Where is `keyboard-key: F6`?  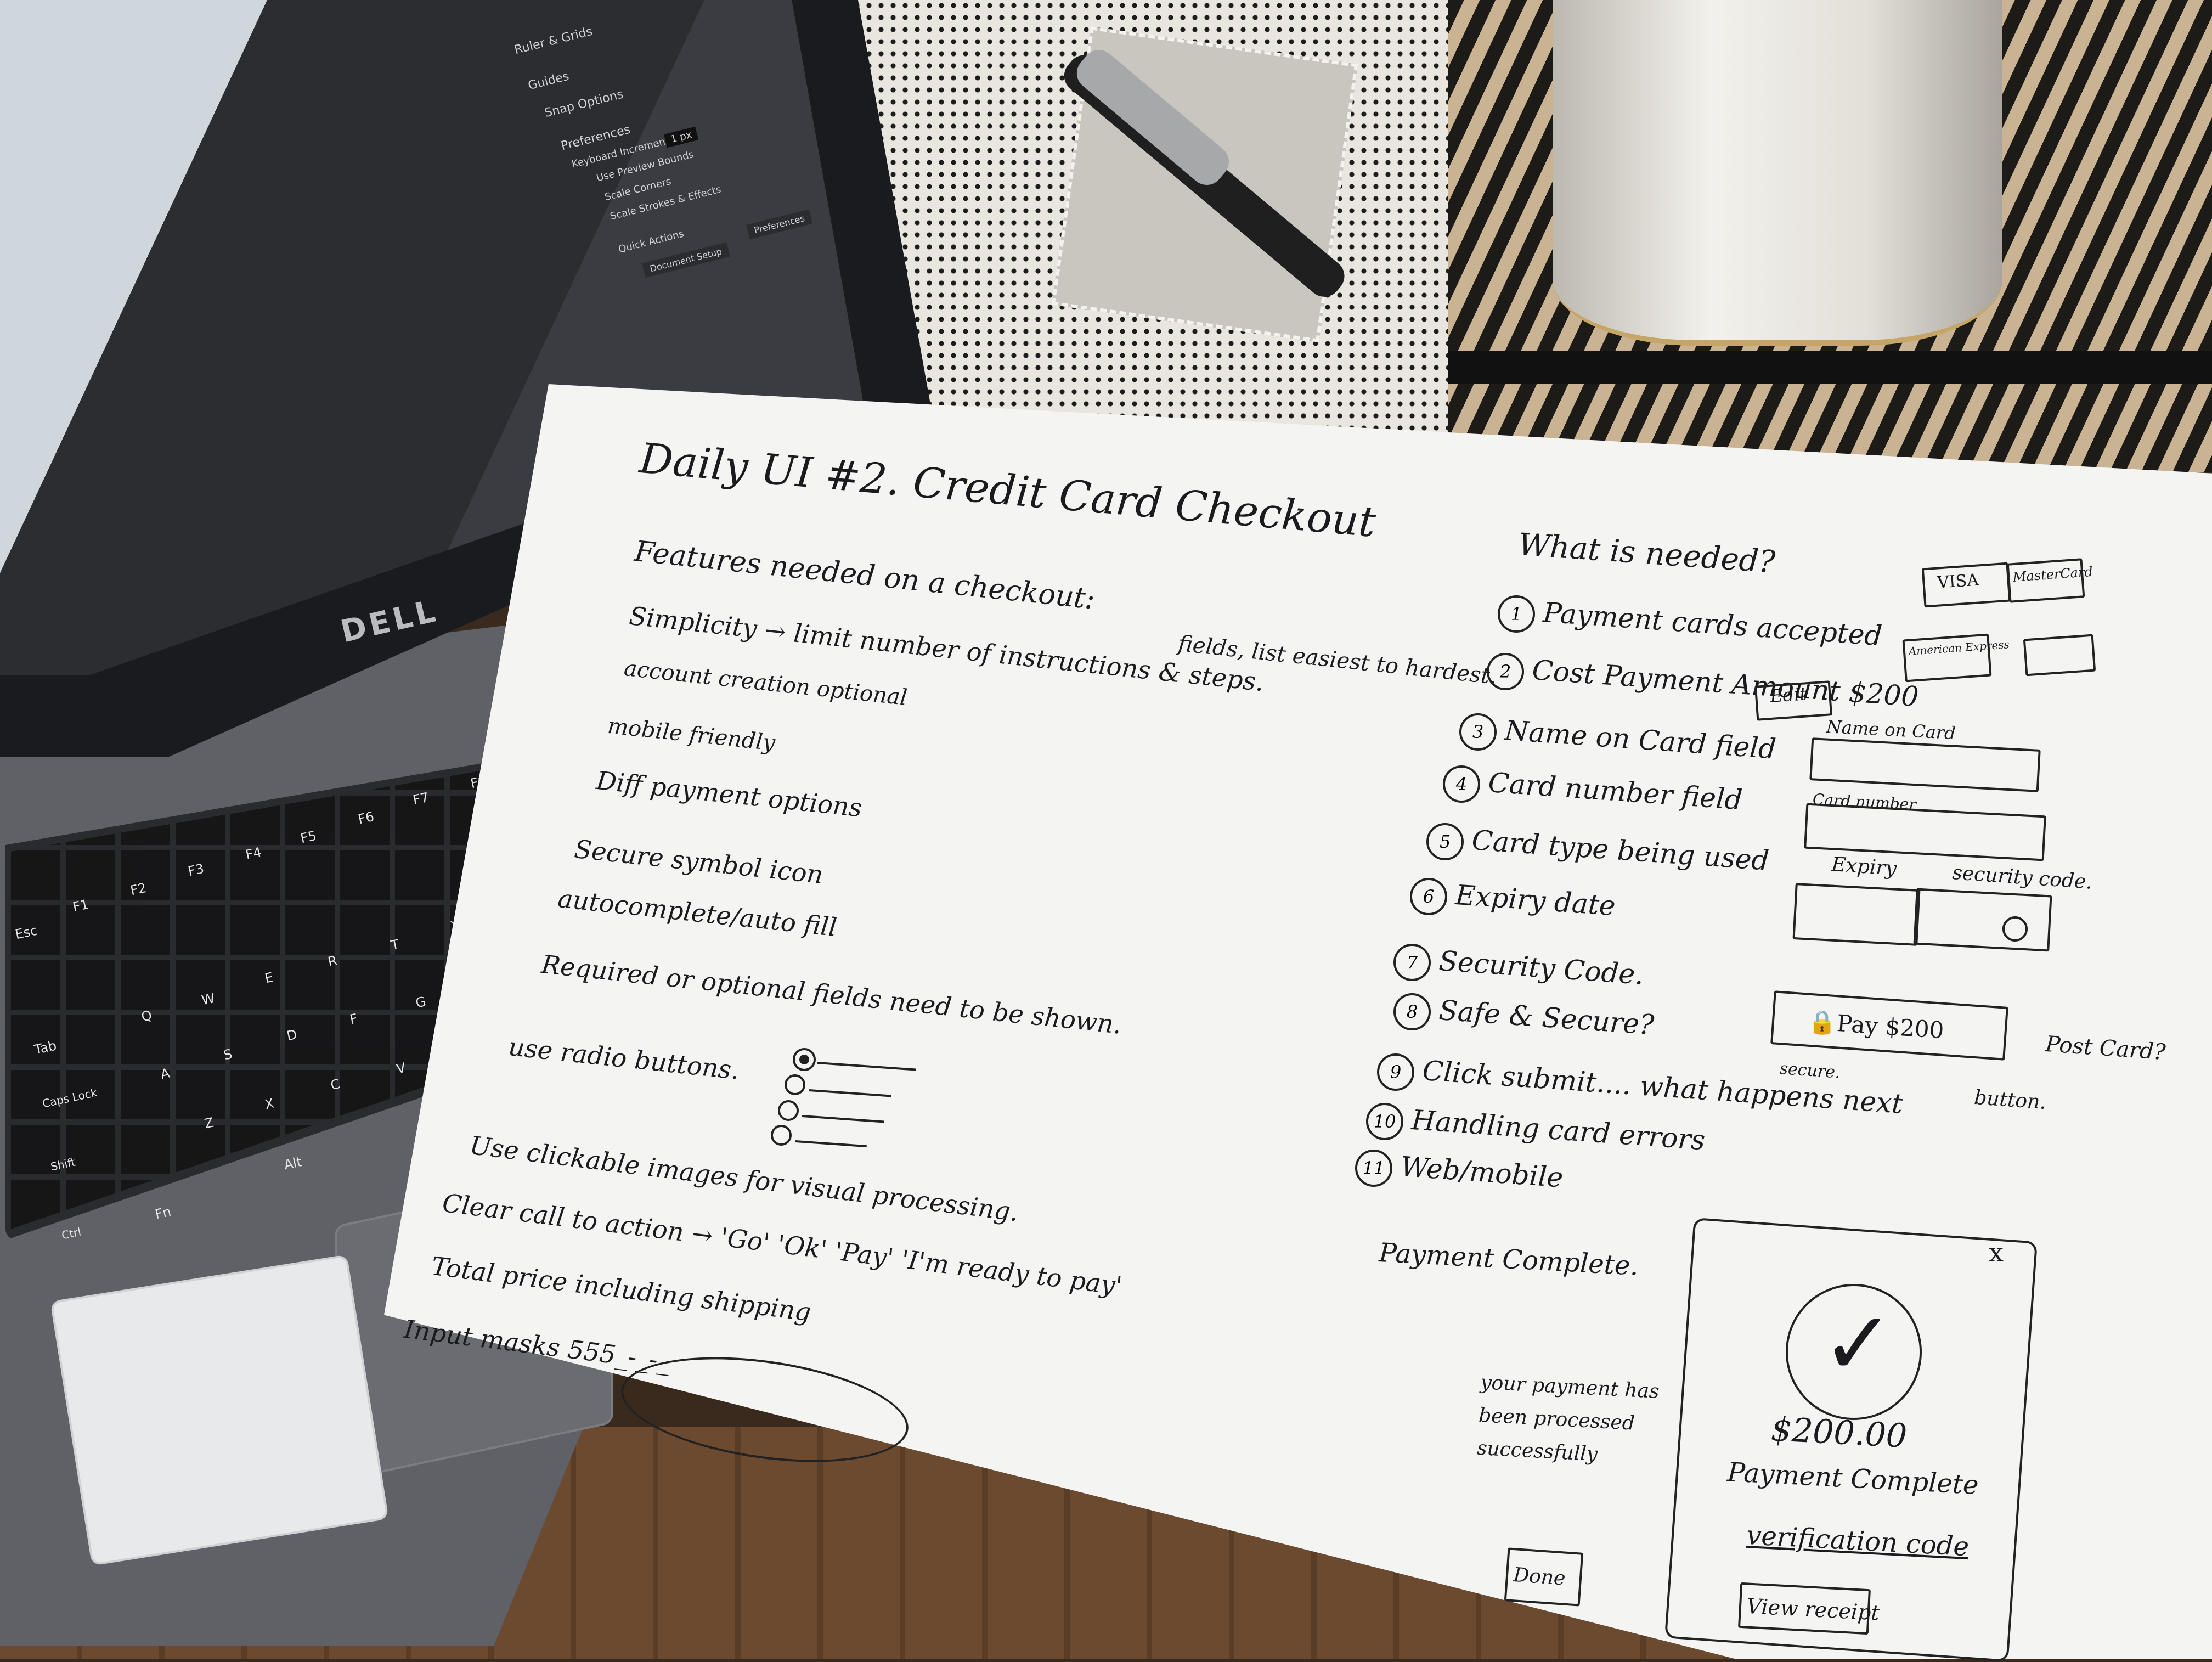
keyboard-key: F6 is located at coordinates (366, 818).